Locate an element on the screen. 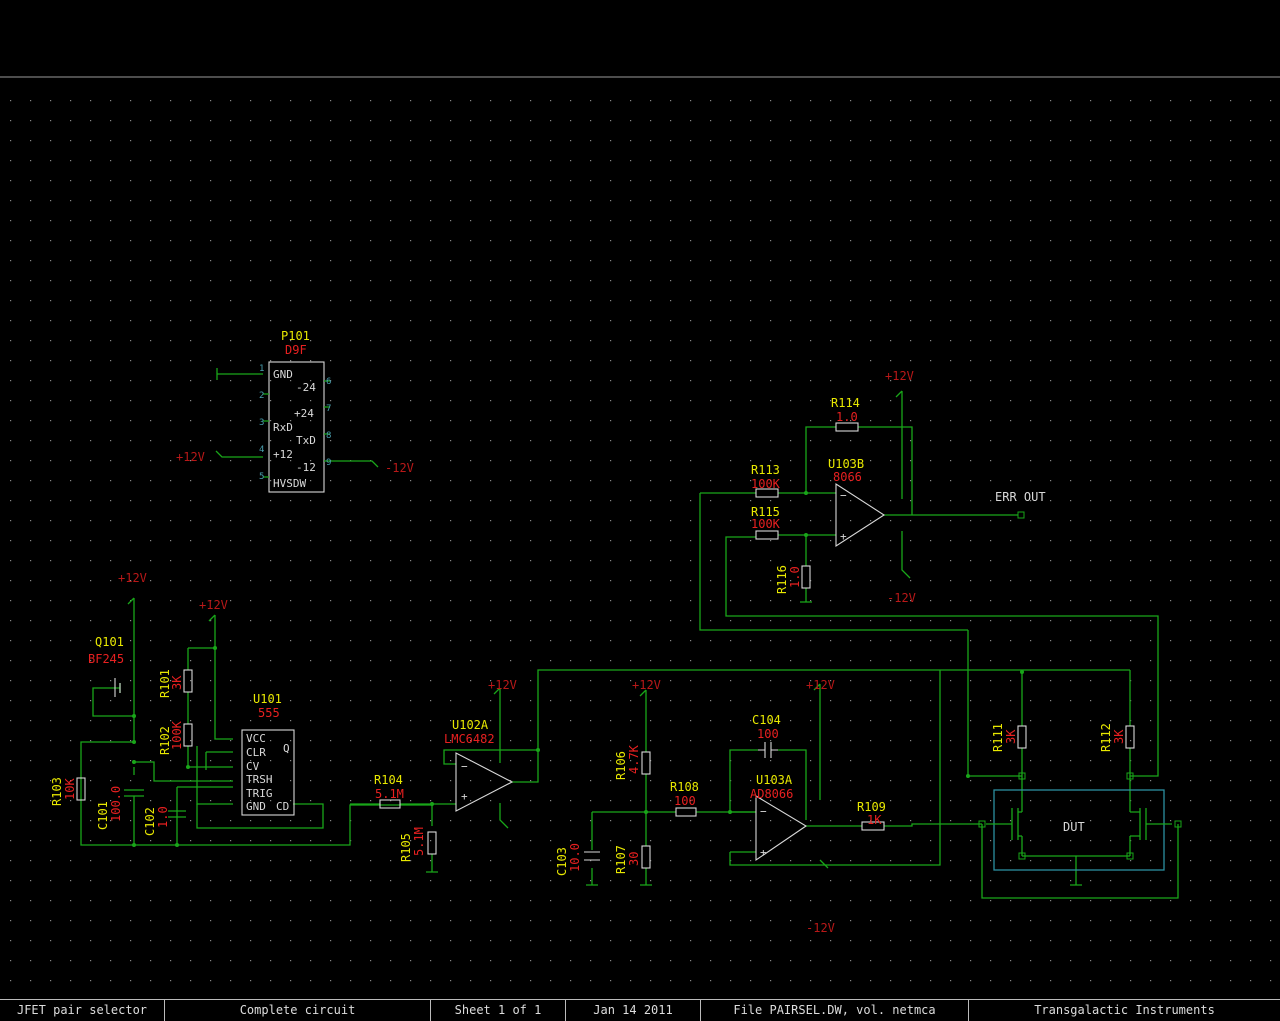  u101-value: 555 is located at coordinates (269, 713).